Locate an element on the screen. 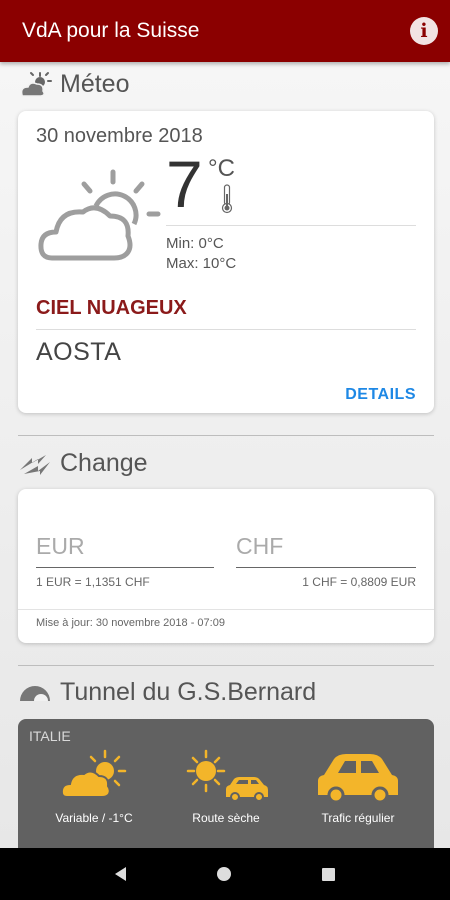 The width and height of the screenshot is (450, 900). tunnel-weather: Variable / -1°C is located at coordinates (94, 787).